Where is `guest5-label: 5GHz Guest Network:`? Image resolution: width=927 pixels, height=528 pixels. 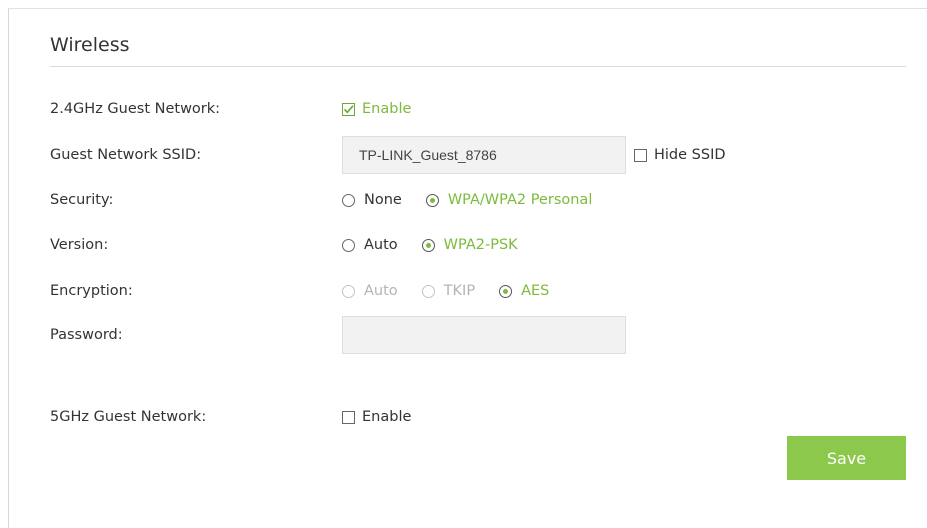 guest5-label: 5GHz Guest Network: is located at coordinates (128, 417).